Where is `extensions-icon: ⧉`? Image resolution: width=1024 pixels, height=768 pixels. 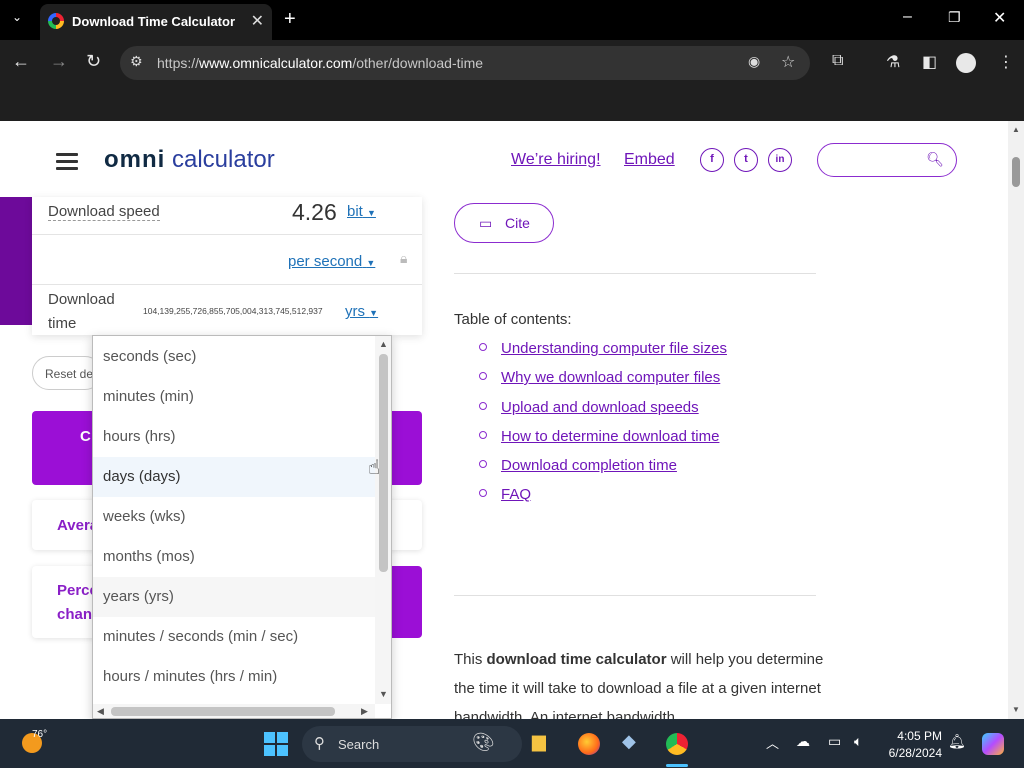
extensions-icon: ⧉ is located at coordinates (837, 61).